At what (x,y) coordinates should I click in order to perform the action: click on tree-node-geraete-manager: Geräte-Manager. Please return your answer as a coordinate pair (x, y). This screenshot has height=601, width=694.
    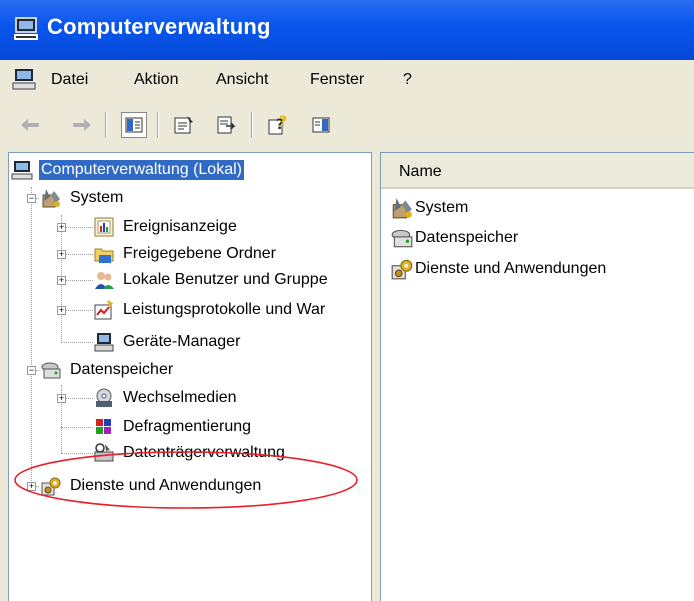
    Looking at the image, I should click on (167, 342).